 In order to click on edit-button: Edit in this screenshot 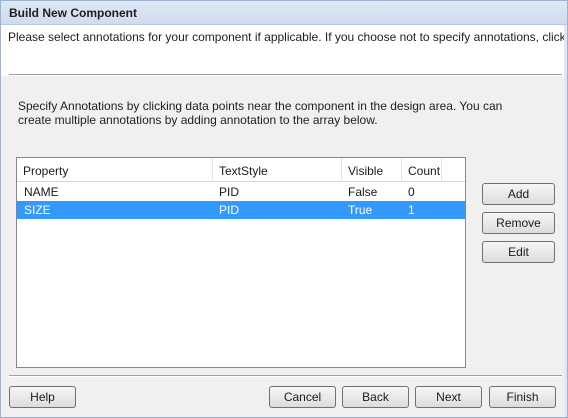, I will do `click(518, 252)`.